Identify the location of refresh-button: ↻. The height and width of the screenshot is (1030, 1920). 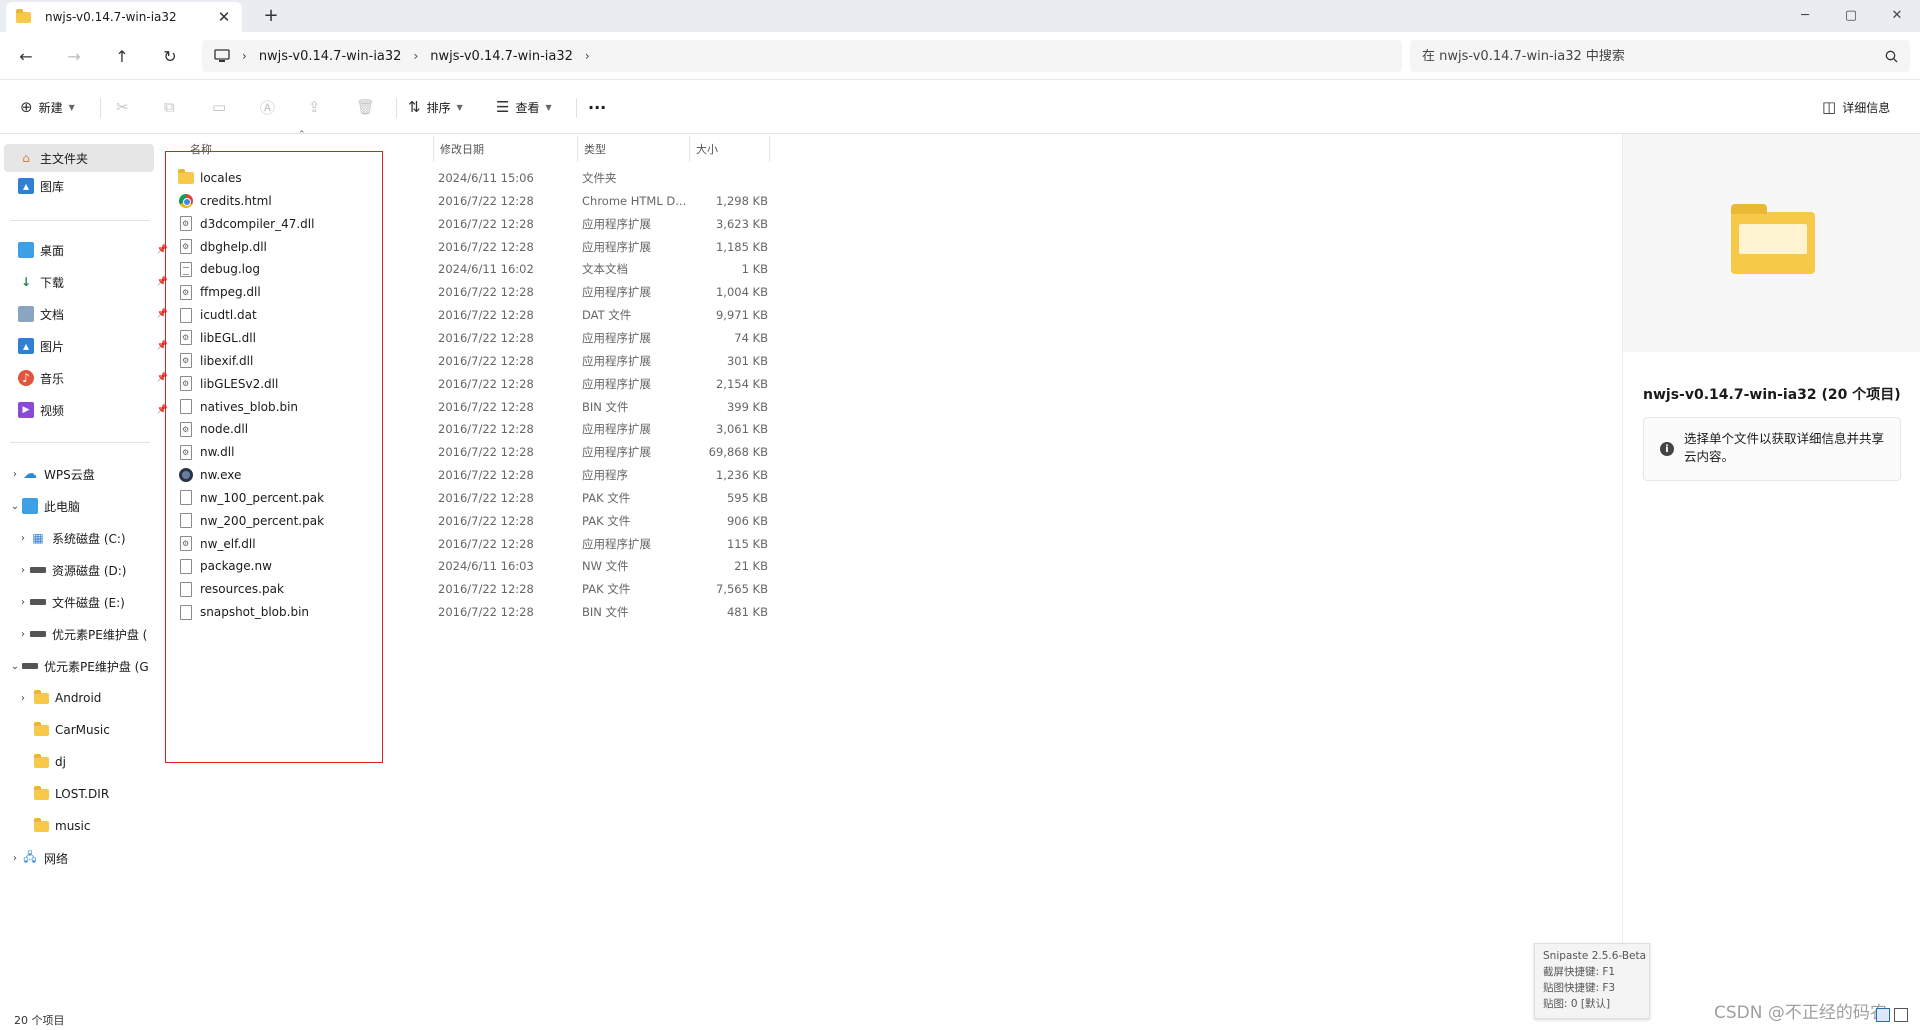
(170, 56).